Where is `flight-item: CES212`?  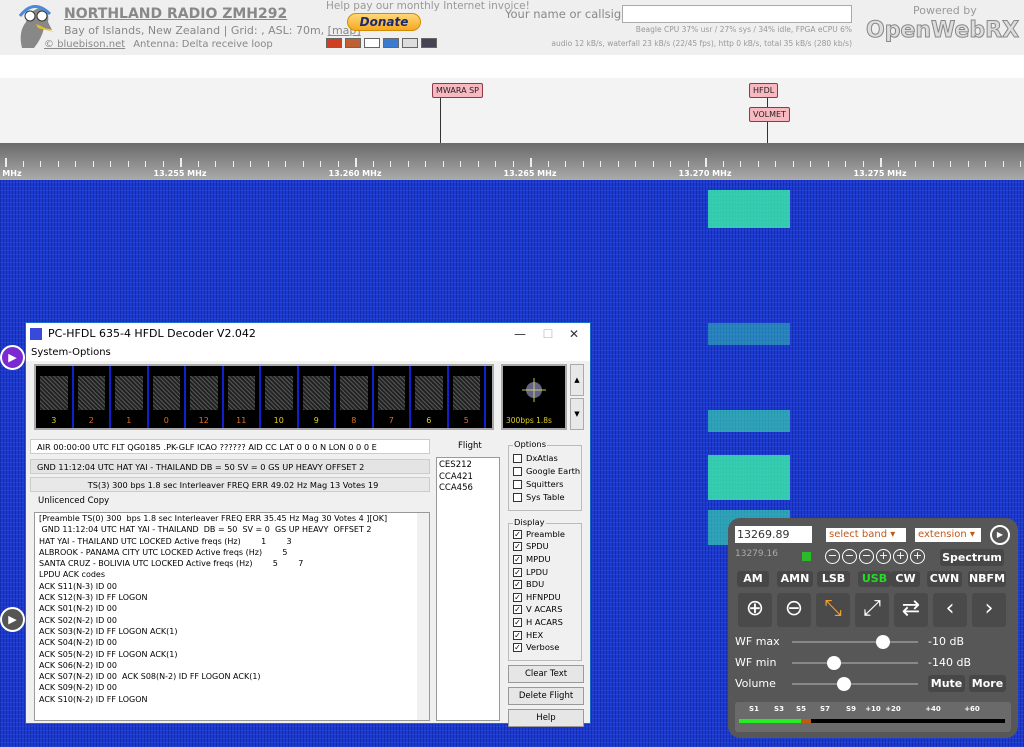
flight-item: CES212 is located at coordinates (468, 466).